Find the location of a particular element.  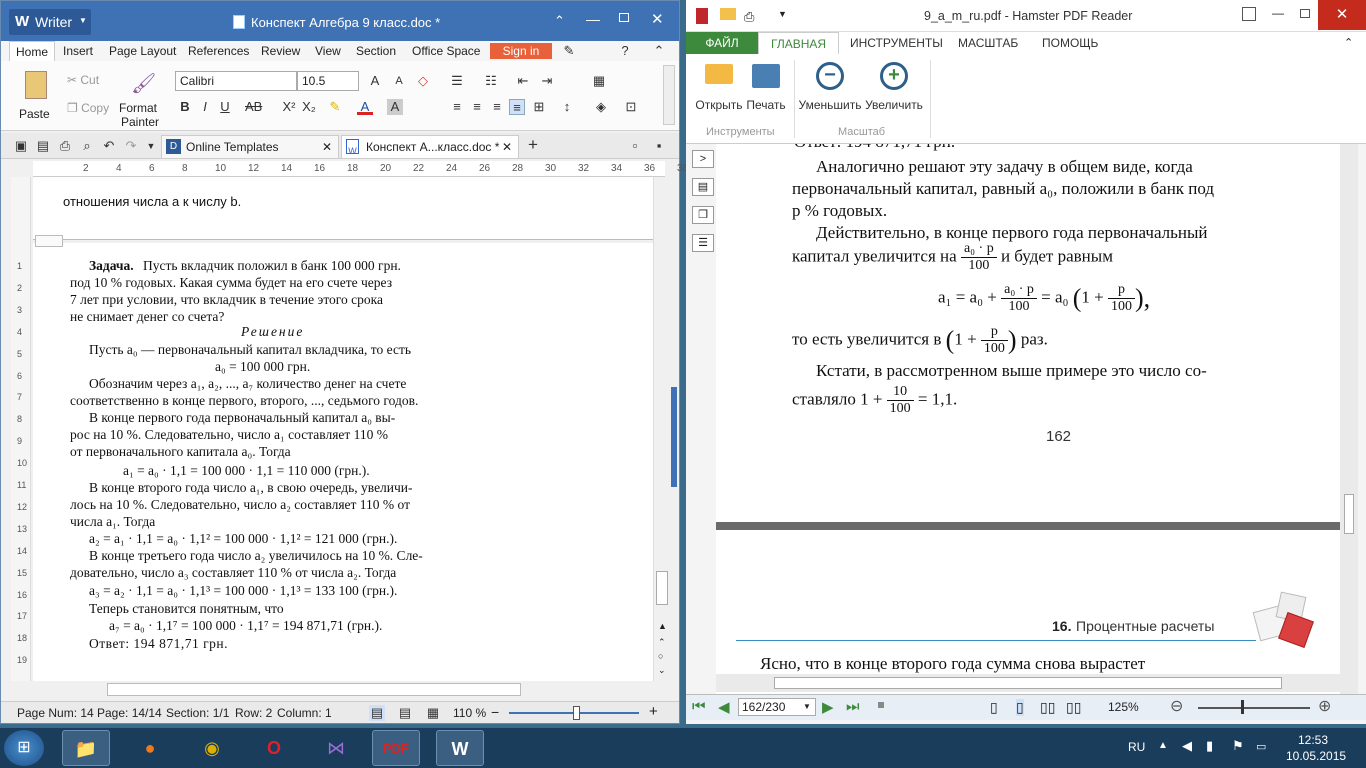

two-continuous-icon: ▯▯ is located at coordinates (1073, 707).